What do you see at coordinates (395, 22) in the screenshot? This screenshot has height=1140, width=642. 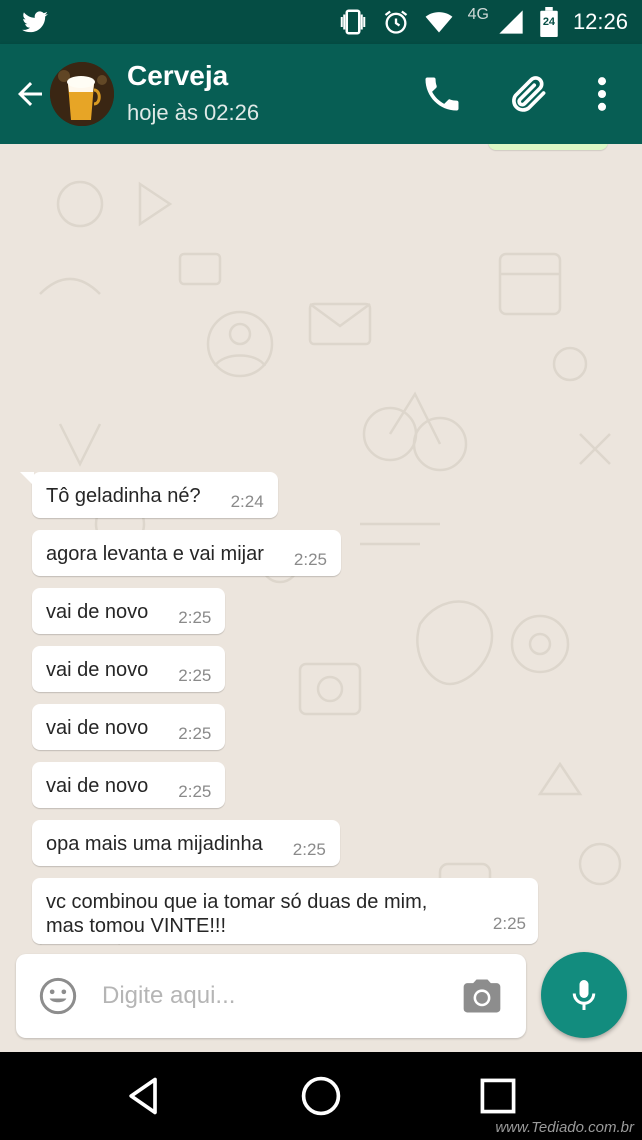 I see `alarm-icon` at bounding box center [395, 22].